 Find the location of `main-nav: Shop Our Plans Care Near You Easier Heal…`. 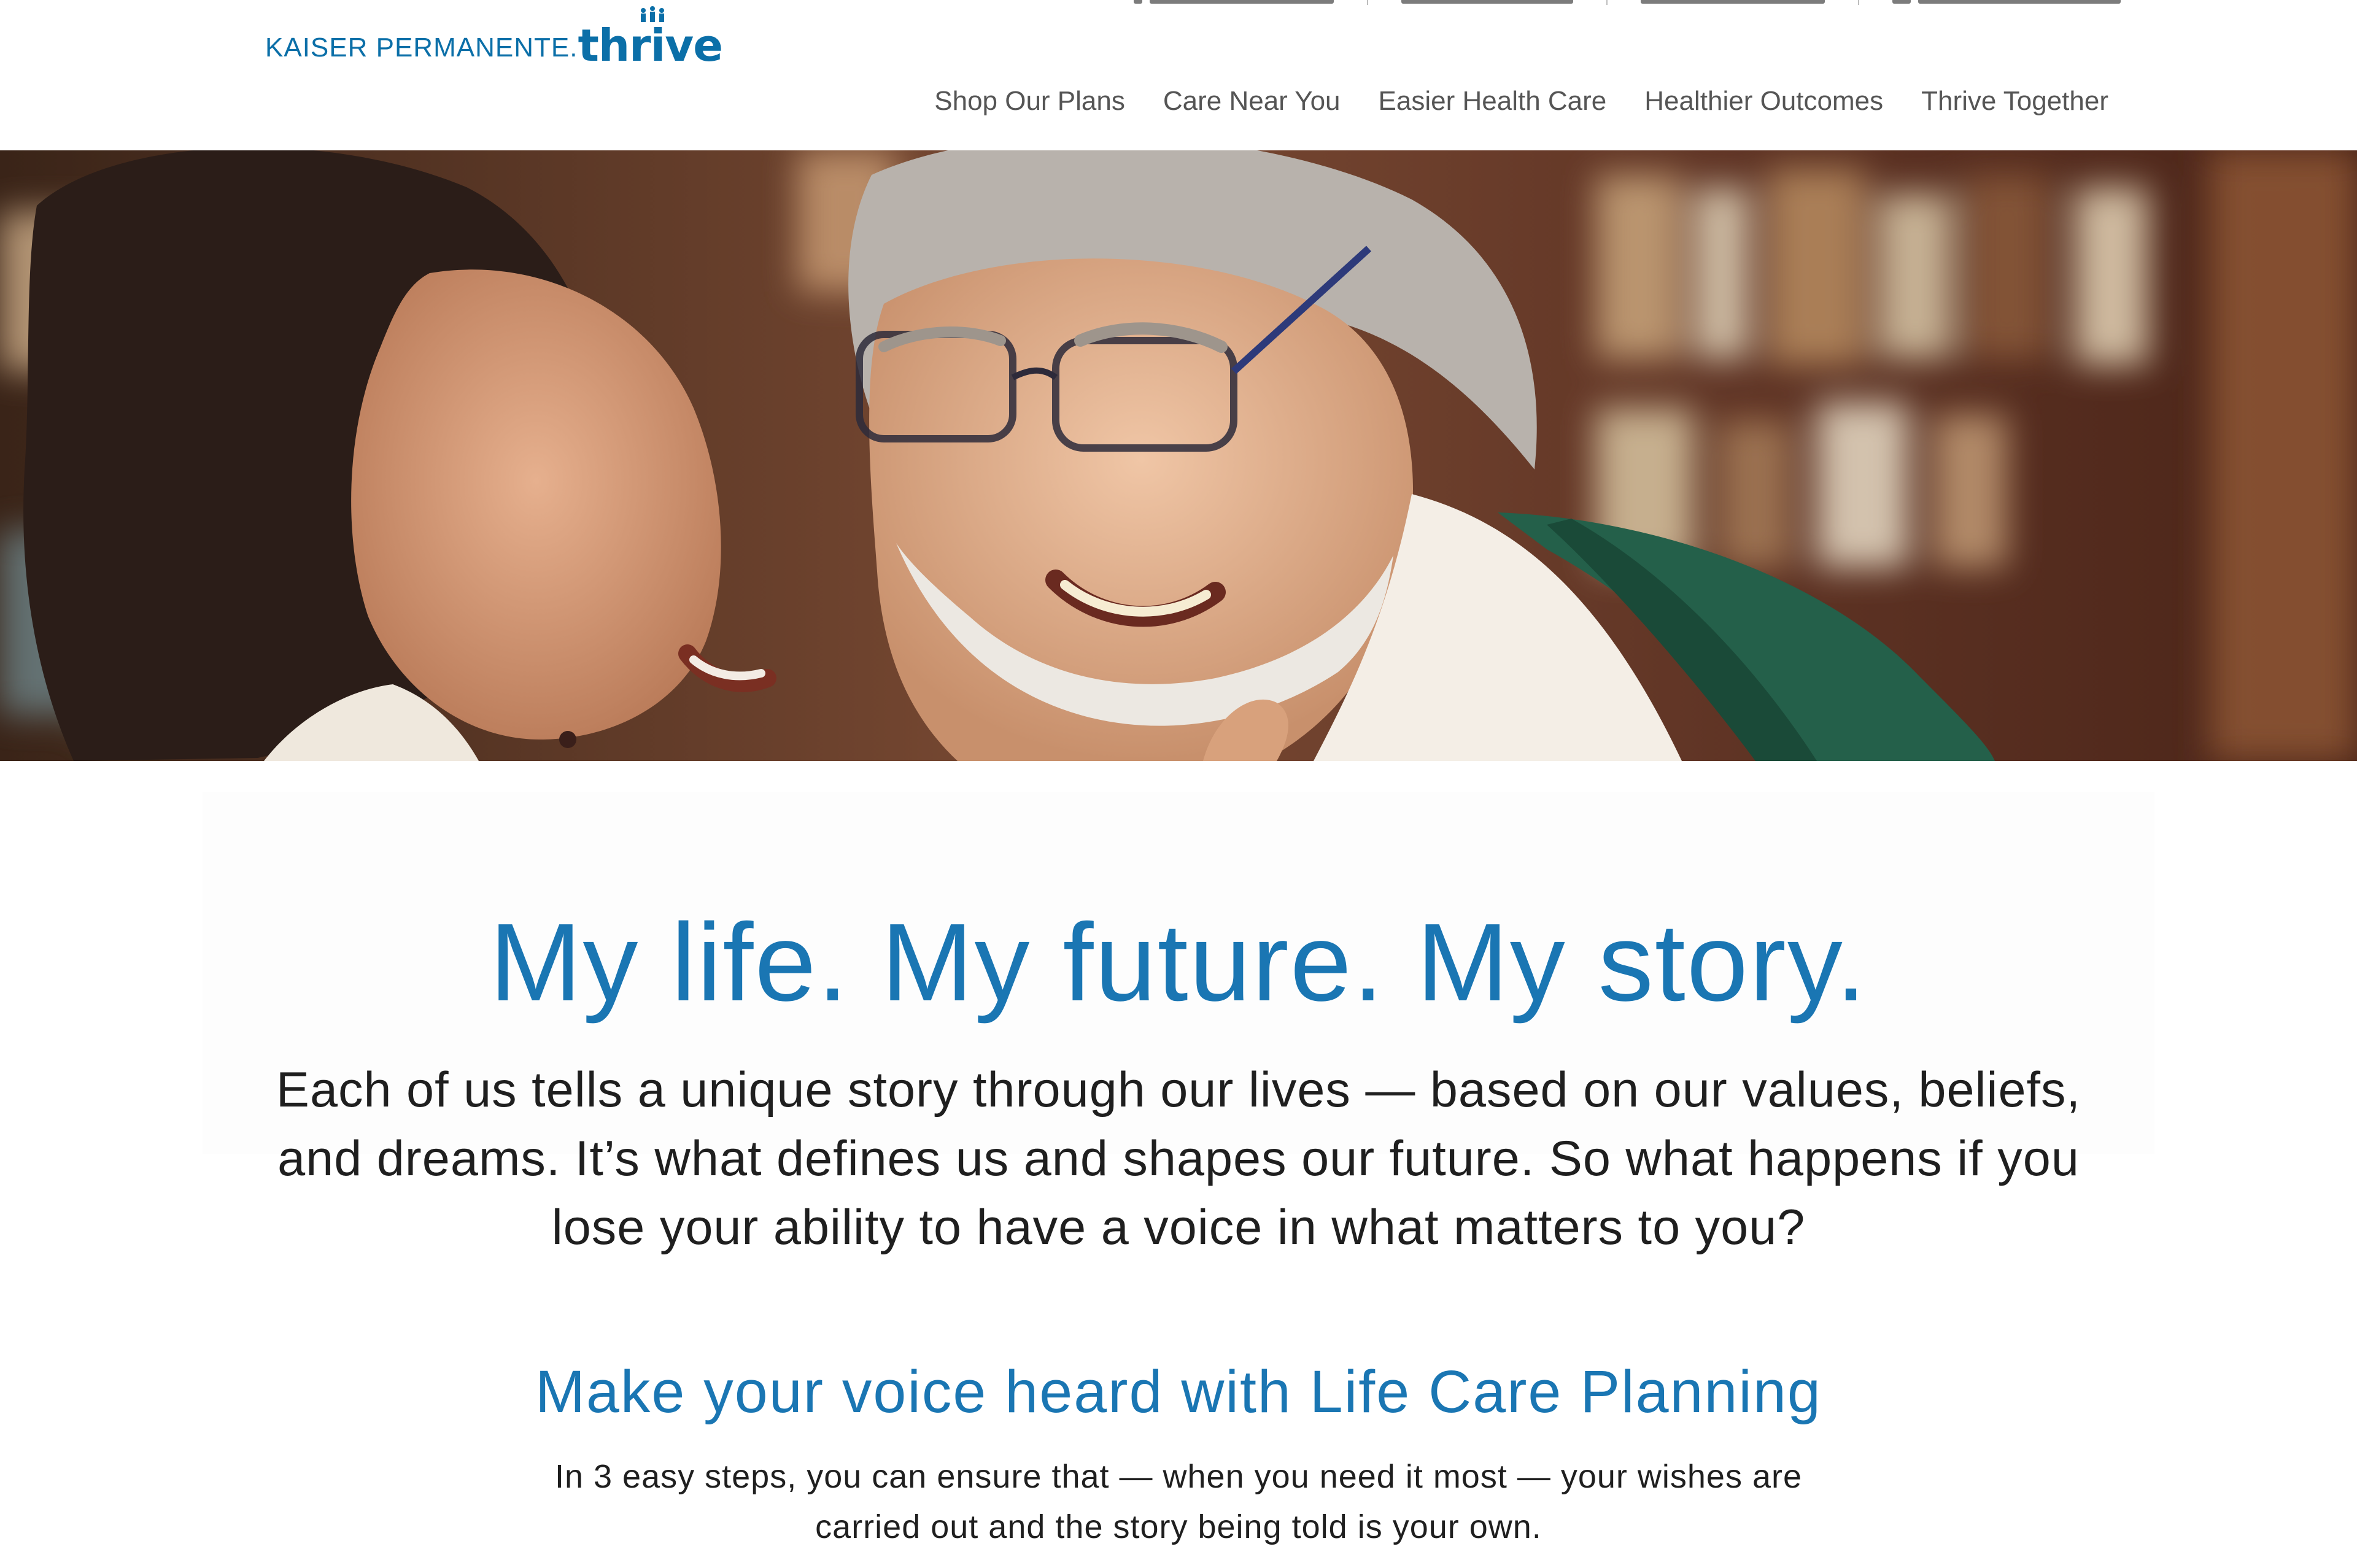

main-nav: Shop Our Plans Care Near You Easier Heal… is located at coordinates (1521, 101).